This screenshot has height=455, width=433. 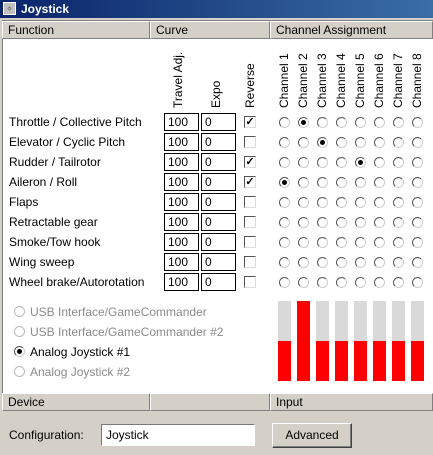 What do you see at coordinates (110, 312) in the screenshot?
I see `device-option: USB Interface/GameCommander` at bounding box center [110, 312].